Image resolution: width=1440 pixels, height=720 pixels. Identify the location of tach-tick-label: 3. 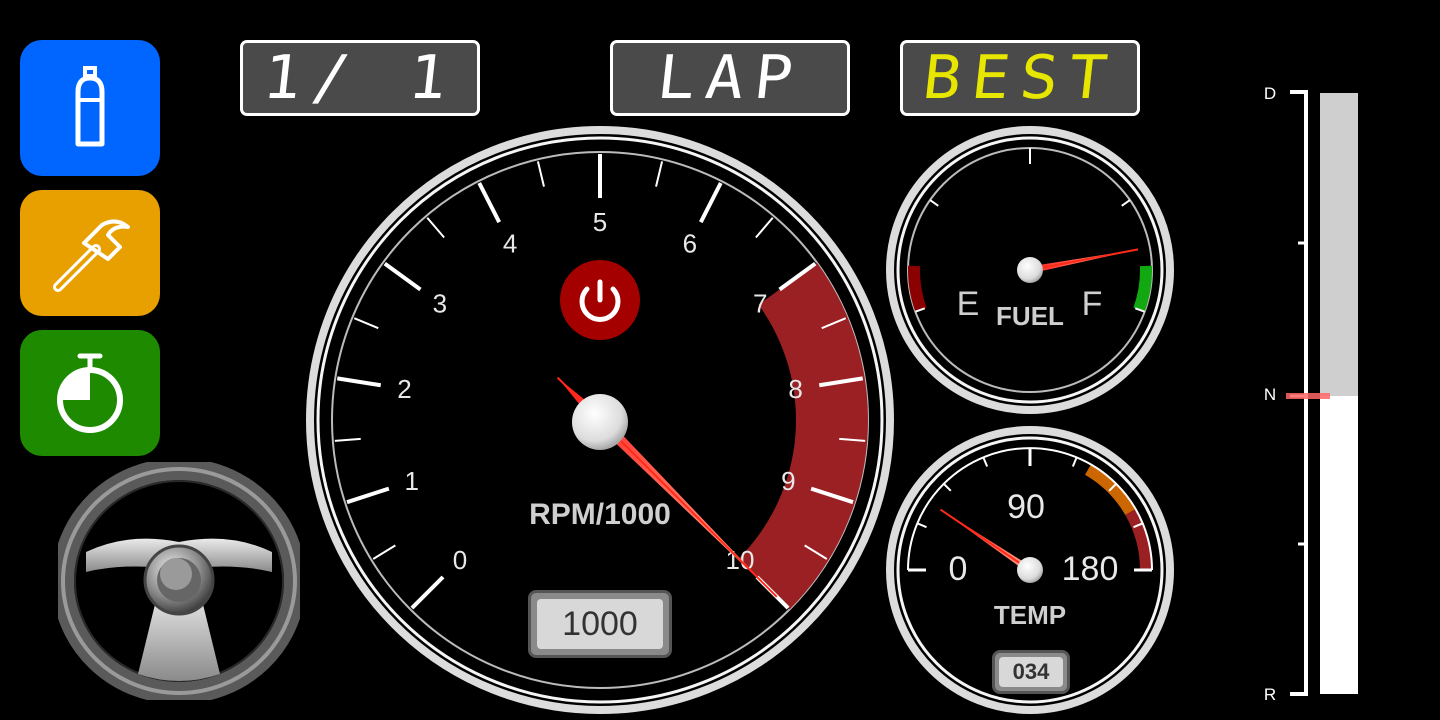
(440, 304).